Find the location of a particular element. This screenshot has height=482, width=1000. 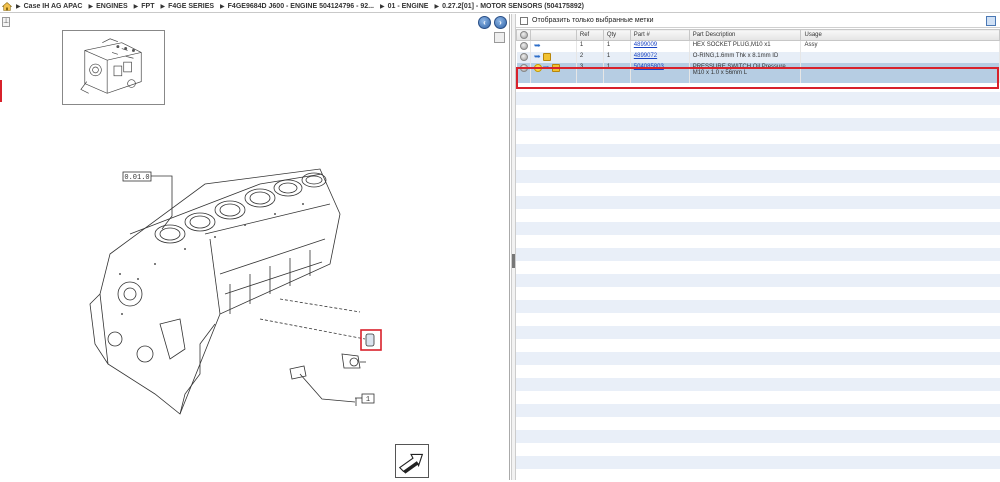

cell-description: O-RING,1.6mm Thk x 8.1mm ID is located at coordinates (745, 57).